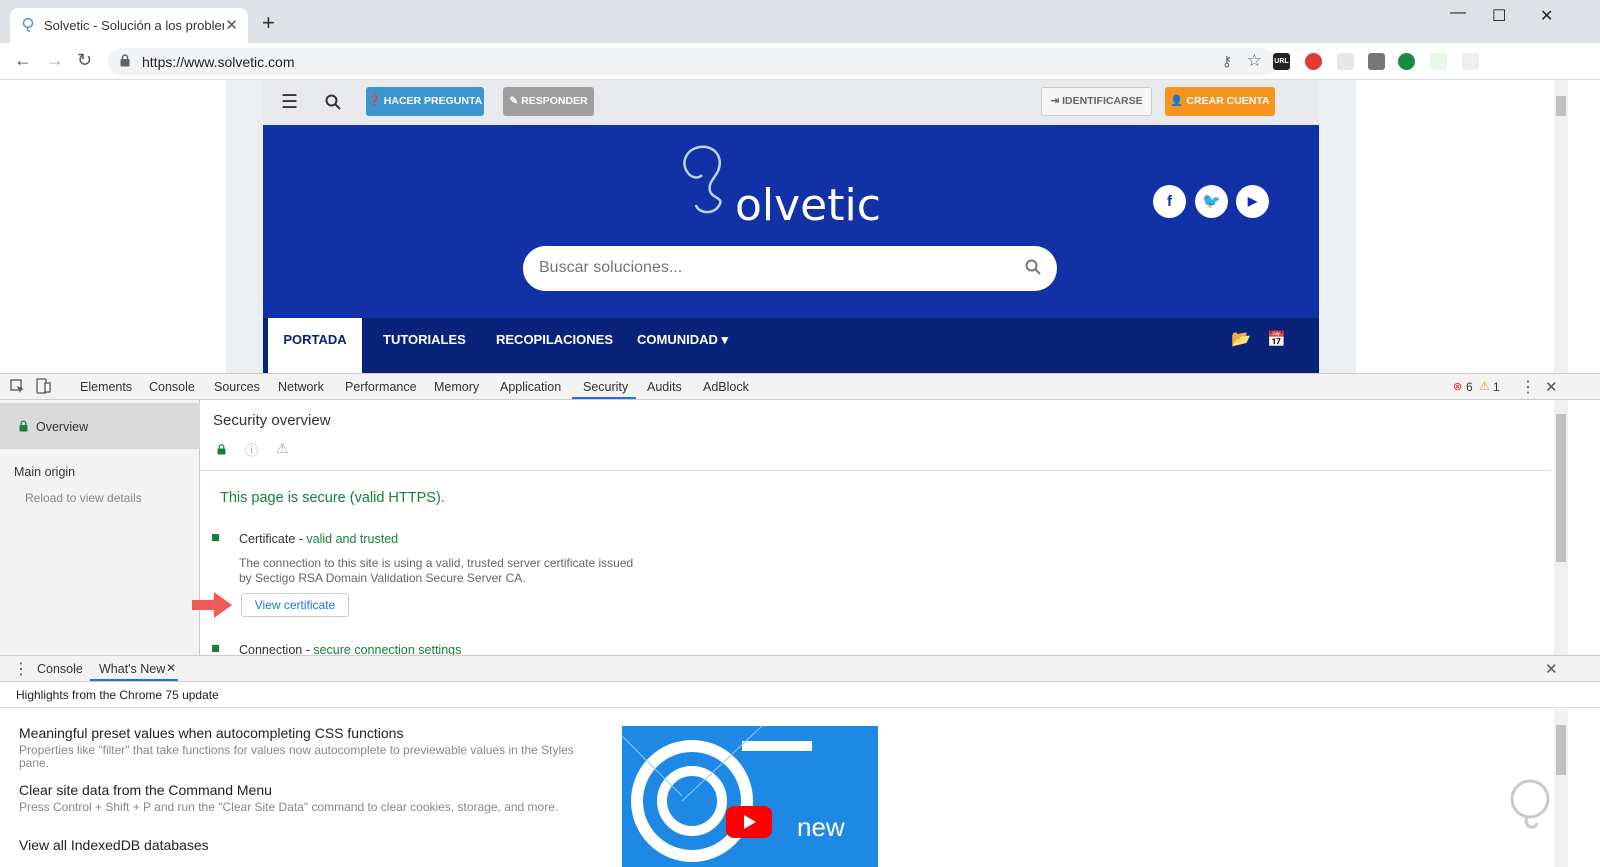 This screenshot has width=1600, height=867. I want to click on device-toolbar-icon, so click(43, 386).